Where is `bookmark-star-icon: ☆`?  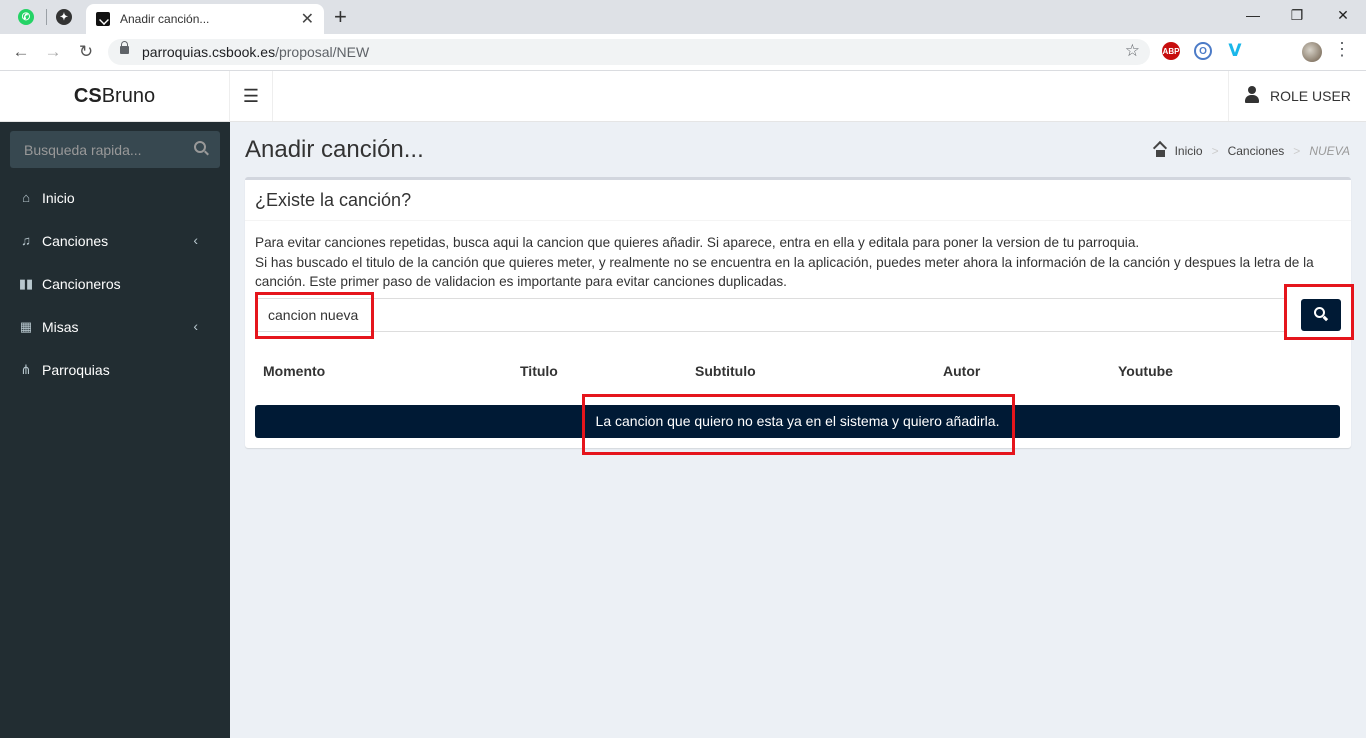 bookmark-star-icon: ☆ is located at coordinates (1132, 51).